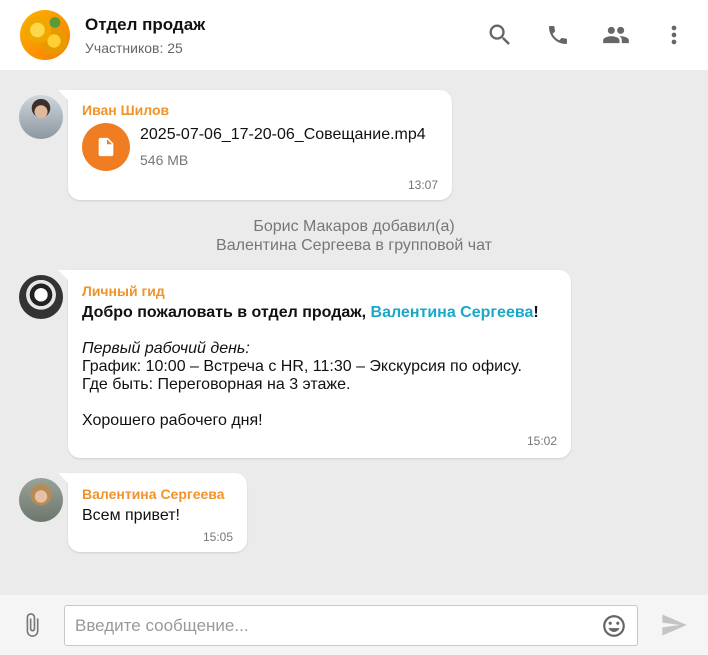 The image size is (708, 655). What do you see at coordinates (422, 185) in the screenshot?
I see `message-time: 13:07` at bounding box center [422, 185].